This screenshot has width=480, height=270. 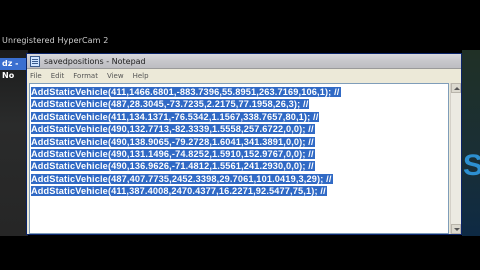 I want to click on window-title: savedpositions - Notepad, so click(x=95, y=61).